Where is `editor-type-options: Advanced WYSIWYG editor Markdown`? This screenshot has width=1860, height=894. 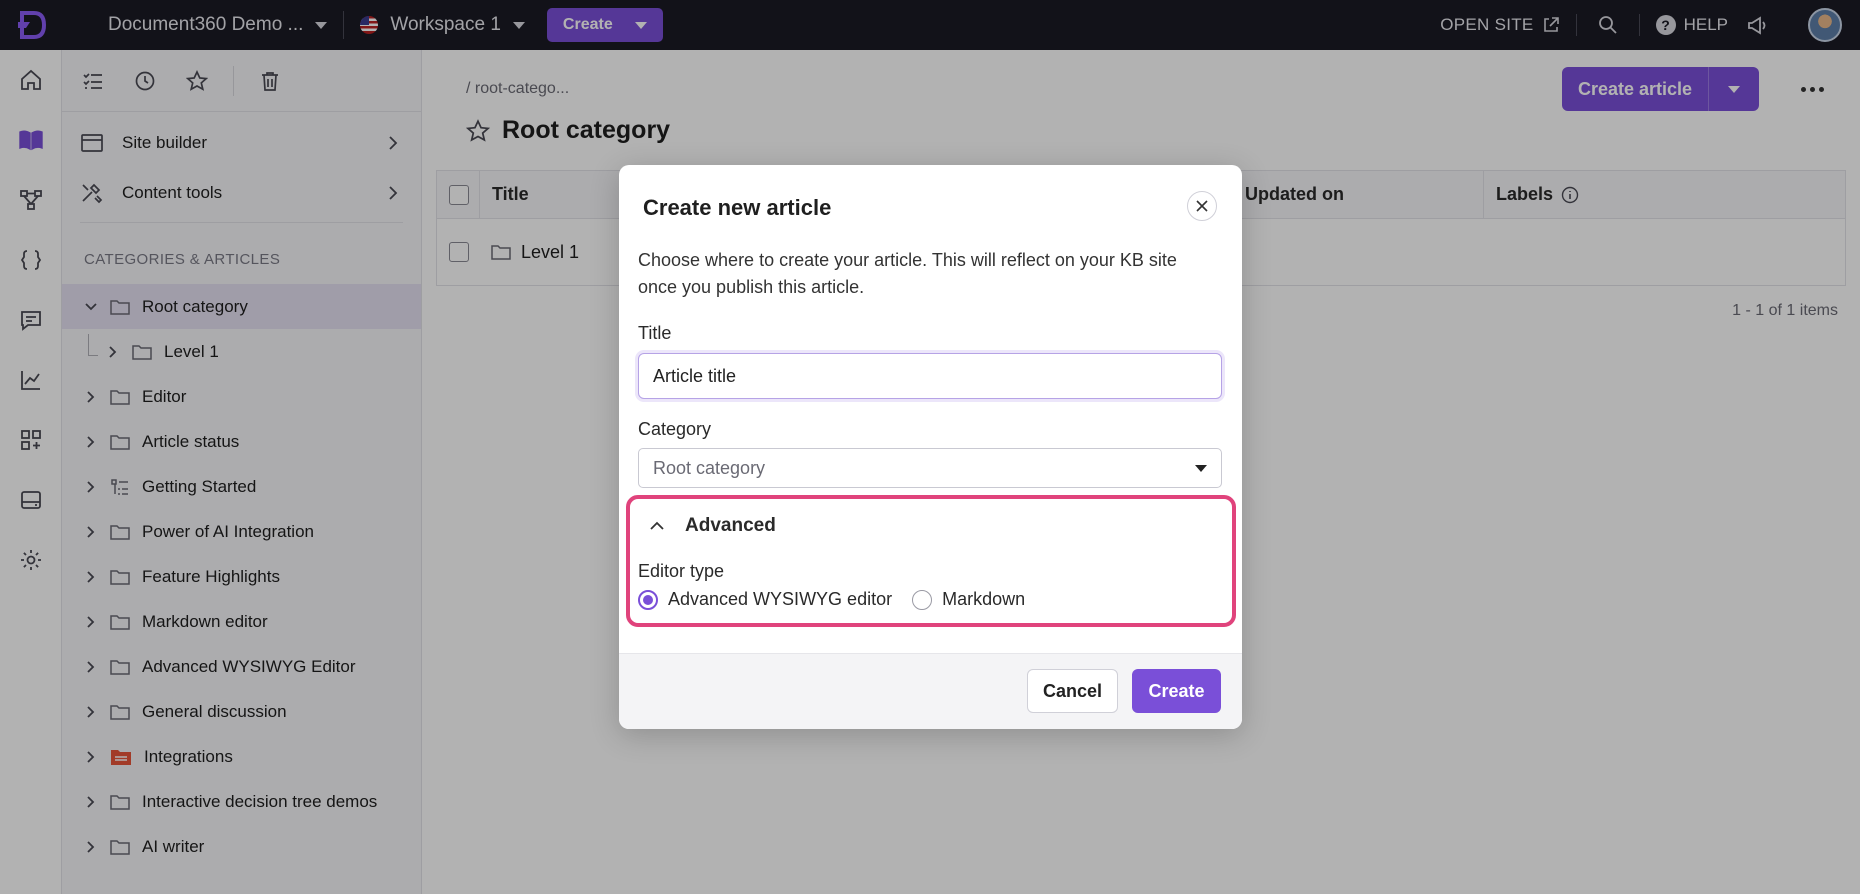
editor-type-options: Advanced WYSIWYG editor Markdown is located at coordinates (831, 599).